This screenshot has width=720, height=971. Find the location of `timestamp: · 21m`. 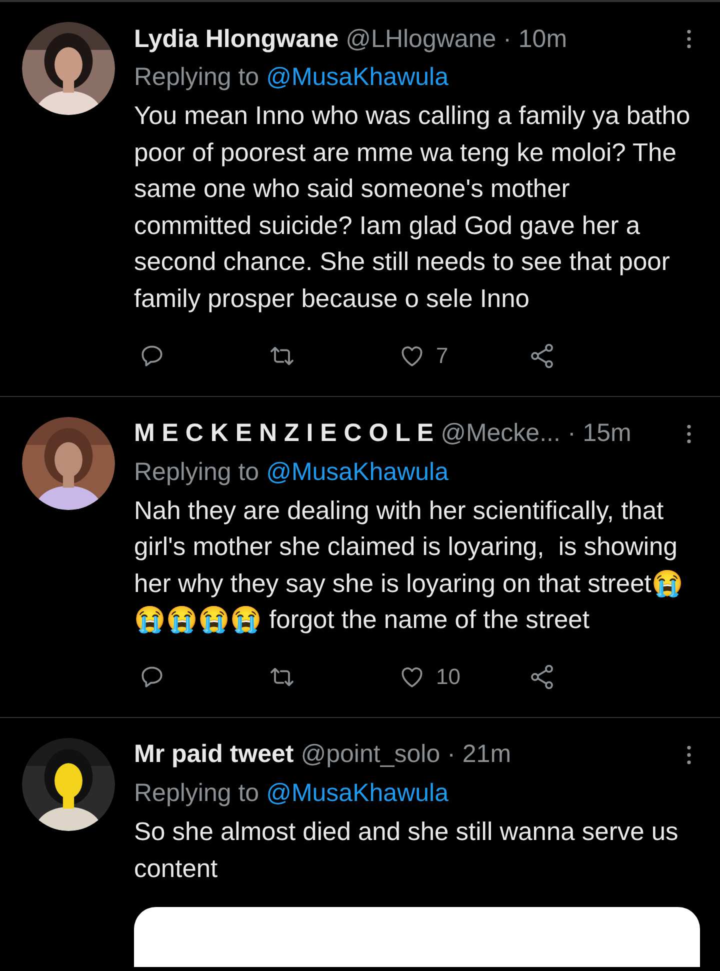

timestamp: · 21m is located at coordinates (479, 755).